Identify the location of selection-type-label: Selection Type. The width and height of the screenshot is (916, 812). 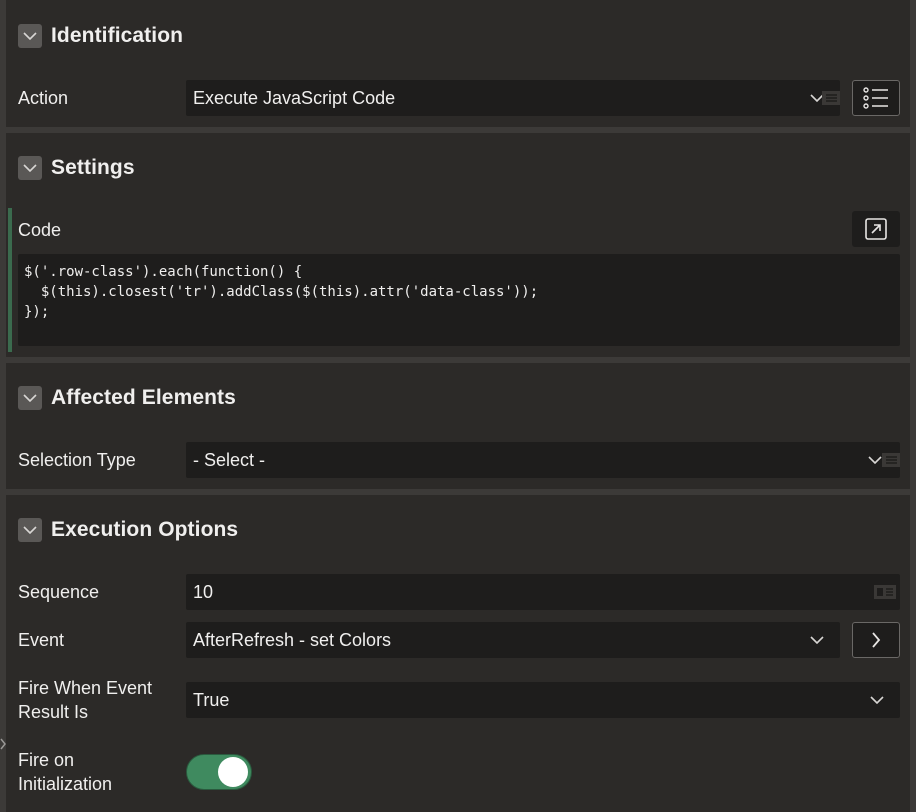
(77, 460).